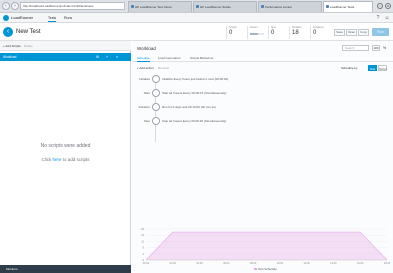 The height and width of the screenshot is (273, 393). Describe the element at coordinates (144, 107) in the screenshot. I see `step-label: Duration` at that location.